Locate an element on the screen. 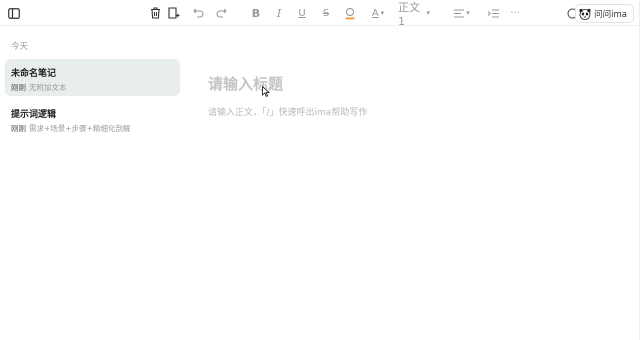 Image resolution: width=640 pixels, height=340 pixels. indent-icon is located at coordinates (493, 13).